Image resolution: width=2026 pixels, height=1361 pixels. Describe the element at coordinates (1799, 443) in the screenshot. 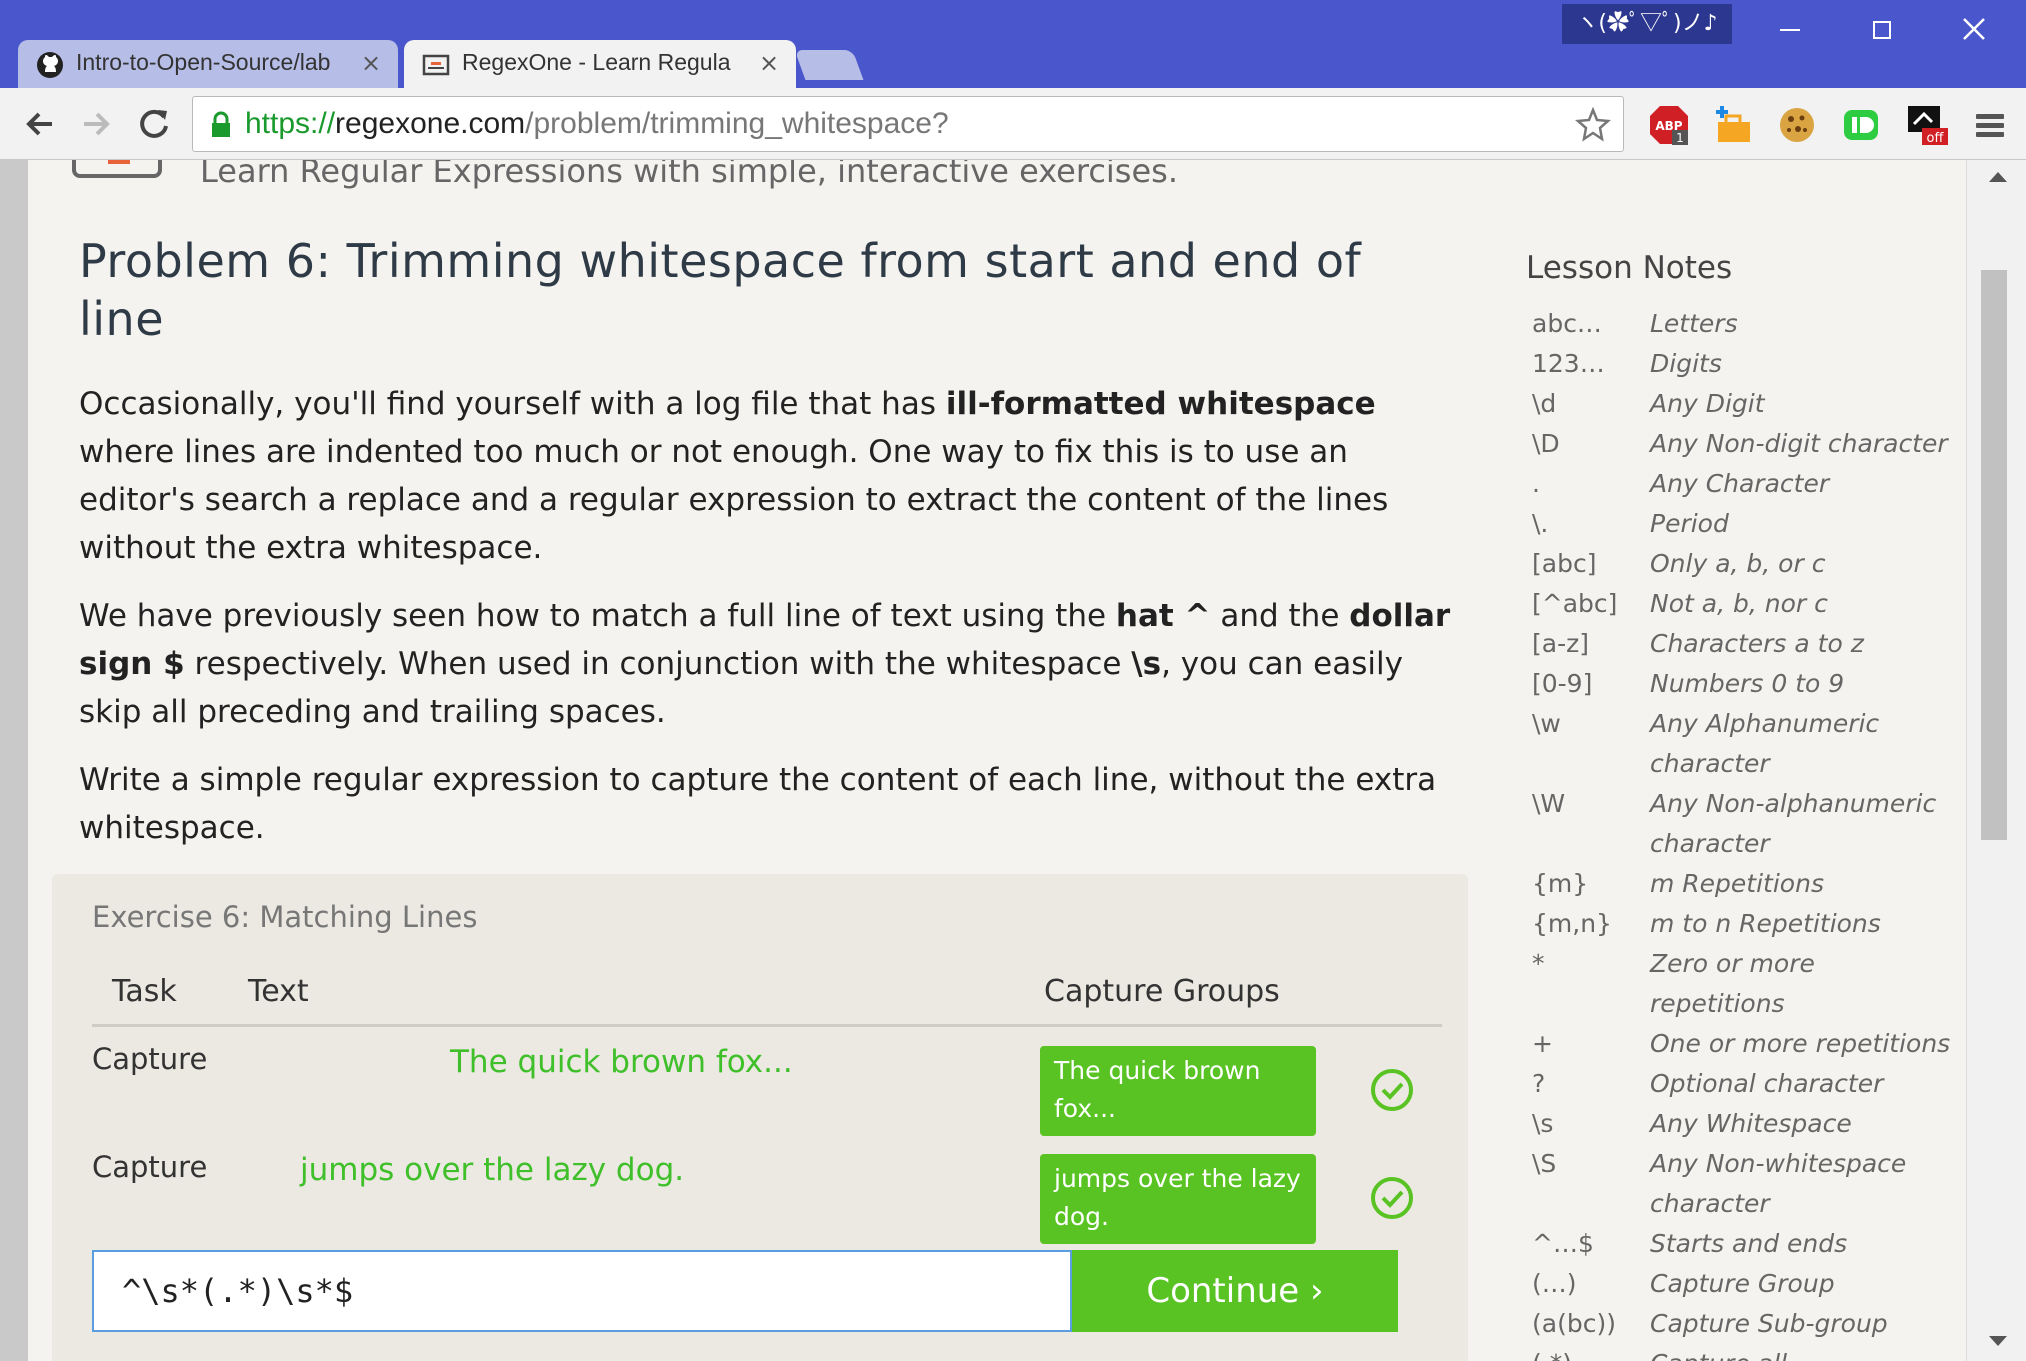

I see `lesson-note-description: Any Non-digit character` at that location.